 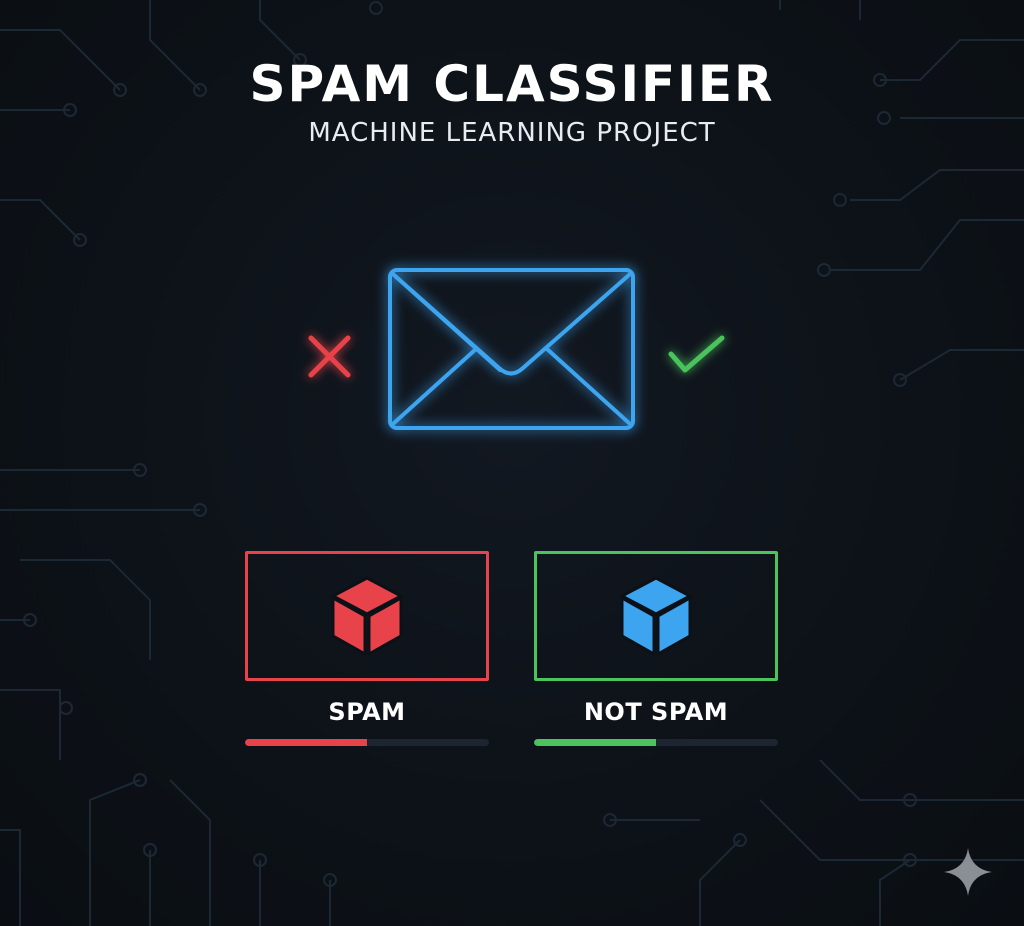 What do you see at coordinates (656, 712) in the screenshot?
I see `not-spam-label: NOT SPAM` at bounding box center [656, 712].